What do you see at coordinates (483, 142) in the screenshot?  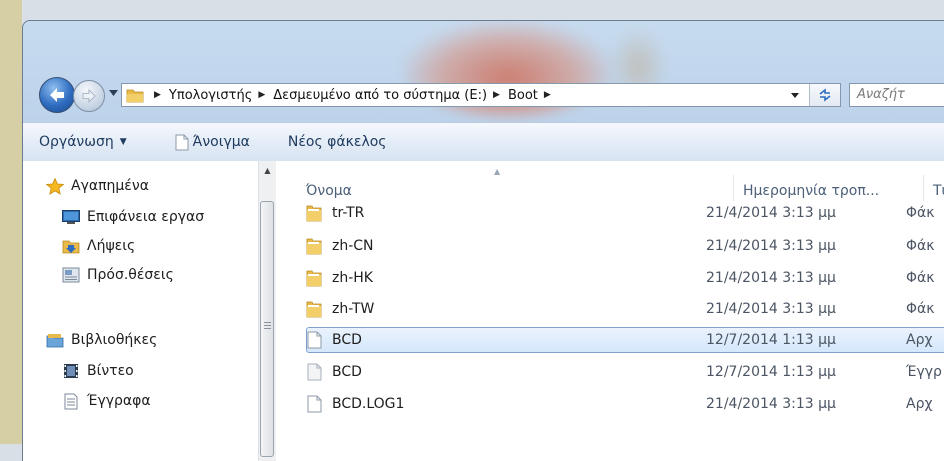 I see `command-bar: Οργάνωση ▼ Άνοιγμα Νέος φάκελος` at bounding box center [483, 142].